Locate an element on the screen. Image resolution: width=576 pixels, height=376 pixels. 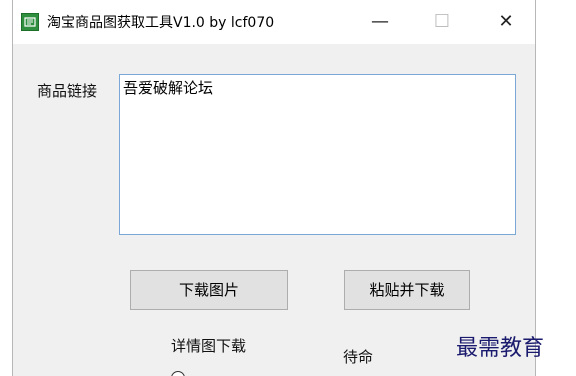
minimize-button: — is located at coordinates (380, 22).